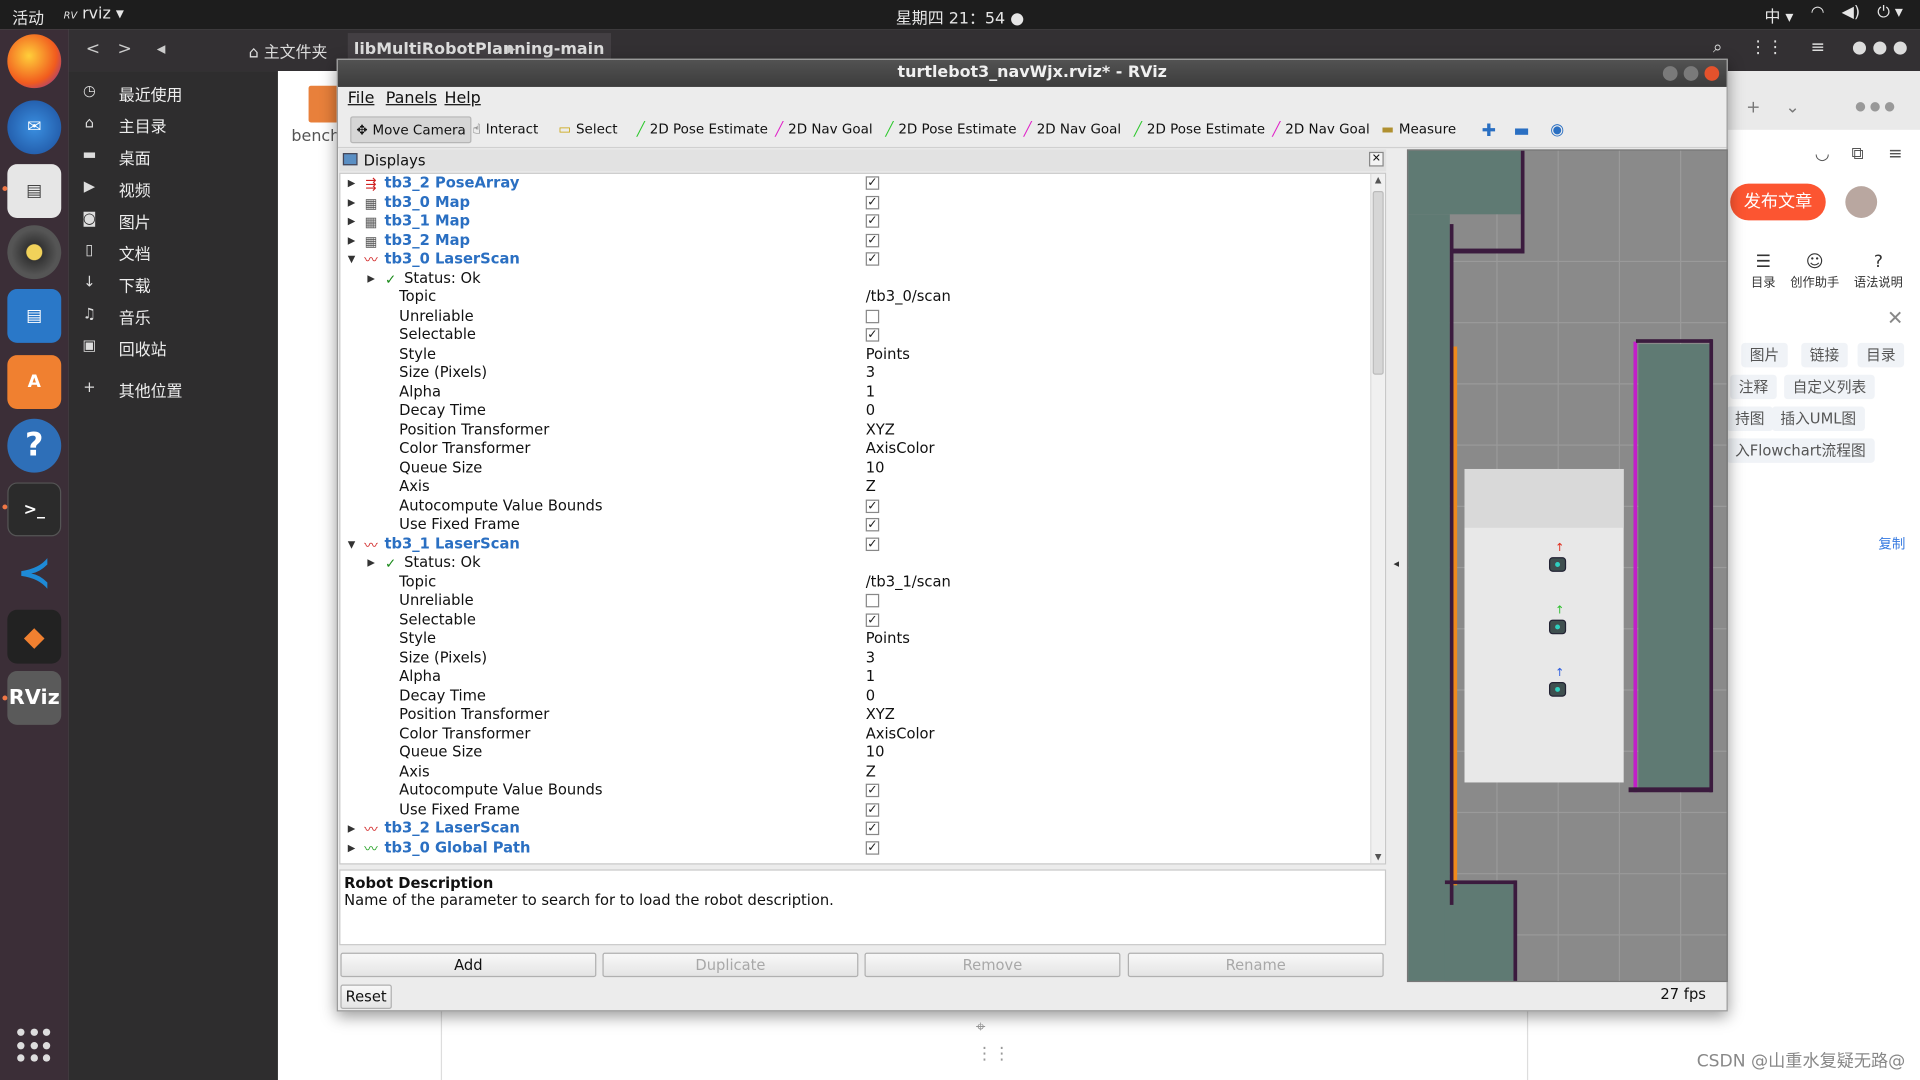  What do you see at coordinates (1851, 15) in the screenshot?
I see `volume-icon: ◀)` at bounding box center [1851, 15].